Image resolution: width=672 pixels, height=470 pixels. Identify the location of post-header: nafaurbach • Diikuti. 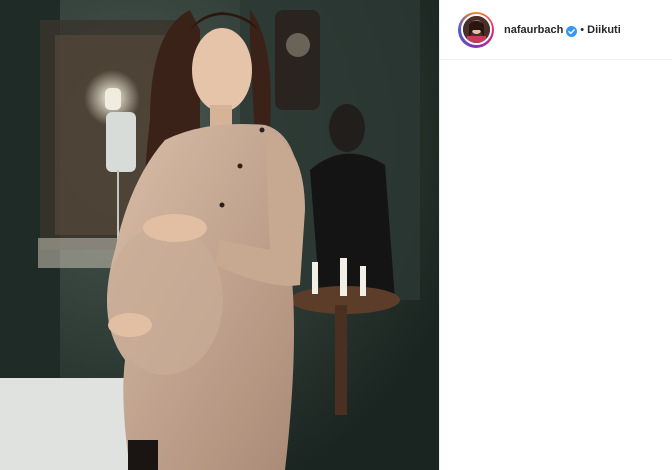
(556, 30).